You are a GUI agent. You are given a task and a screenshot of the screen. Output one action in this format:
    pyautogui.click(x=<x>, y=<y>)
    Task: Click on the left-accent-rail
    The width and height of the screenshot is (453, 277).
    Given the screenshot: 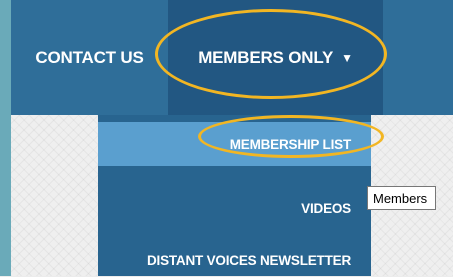 What is the action you would take?
    pyautogui.click(x=5, y=138)
    